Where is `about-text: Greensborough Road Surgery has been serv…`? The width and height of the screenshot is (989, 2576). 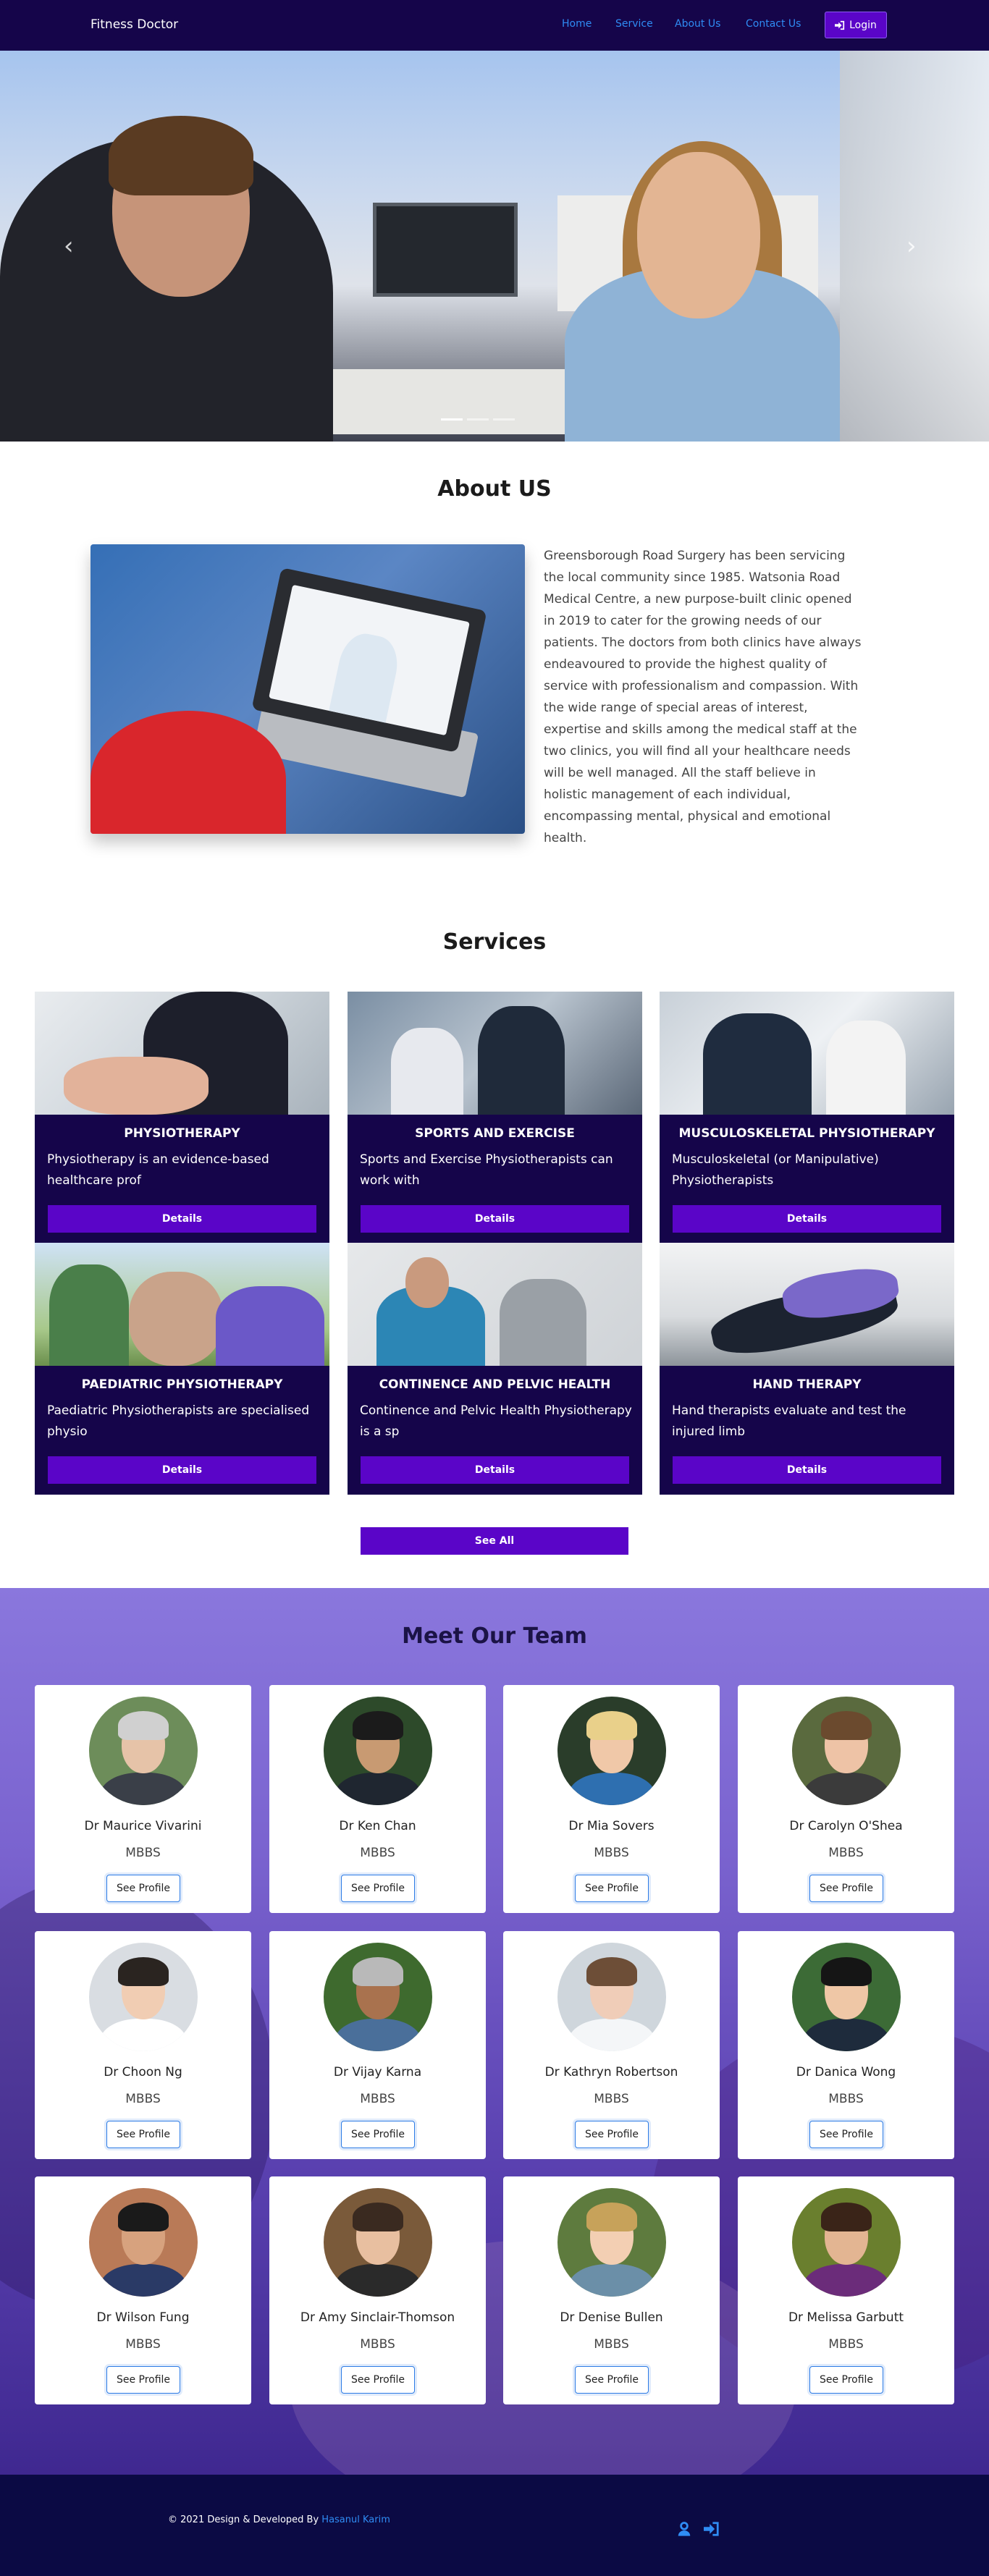
about-text: Greensborough Road Surgery has been serv… is located at coordinates (703, 697).